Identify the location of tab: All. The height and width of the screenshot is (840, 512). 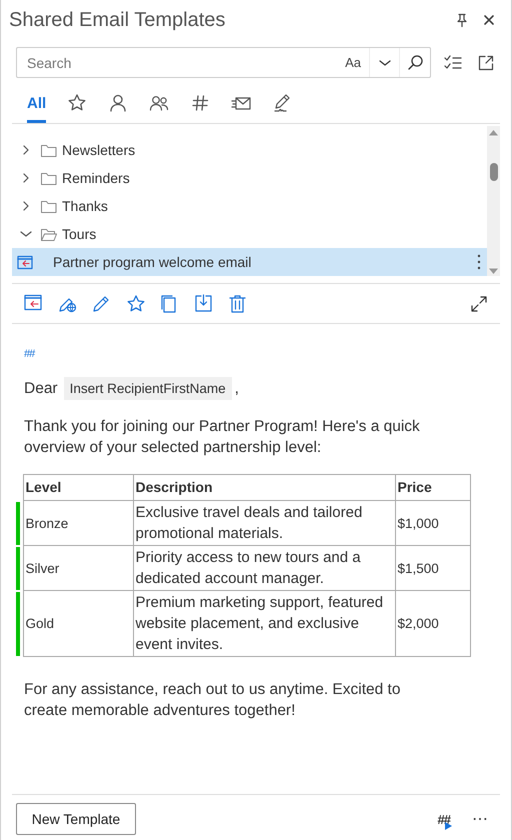
(36, 104).